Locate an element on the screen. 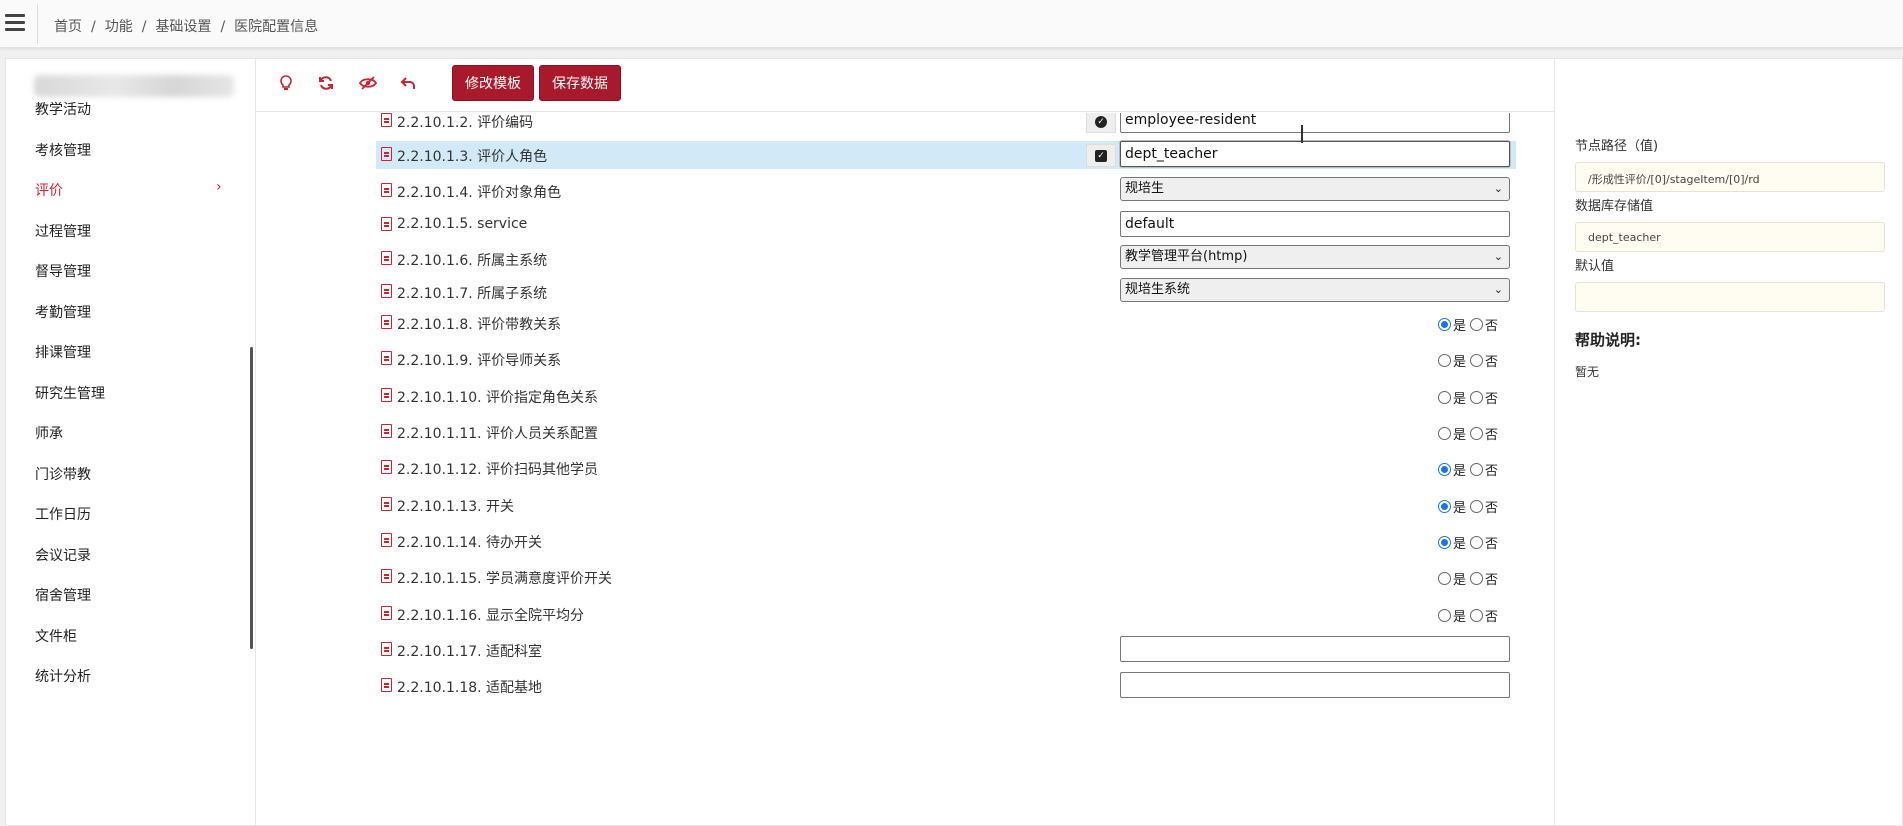 This screenshot has width=1903, height=826. config-row-label: 2.2.10.1.4. 评价对象角色 is located at coordinates (479, 193).